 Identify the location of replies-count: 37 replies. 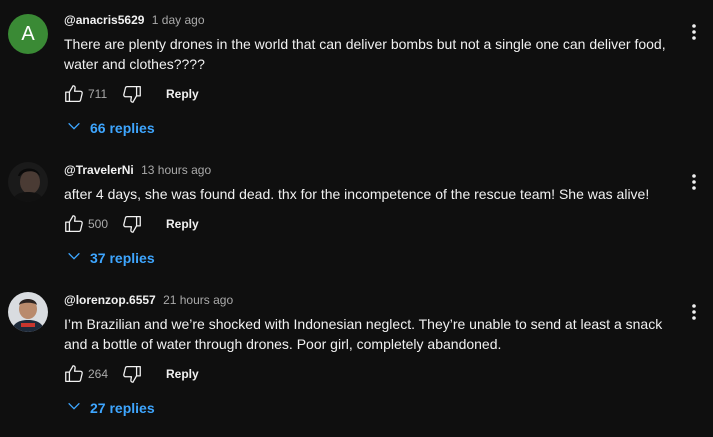
(122, 258).